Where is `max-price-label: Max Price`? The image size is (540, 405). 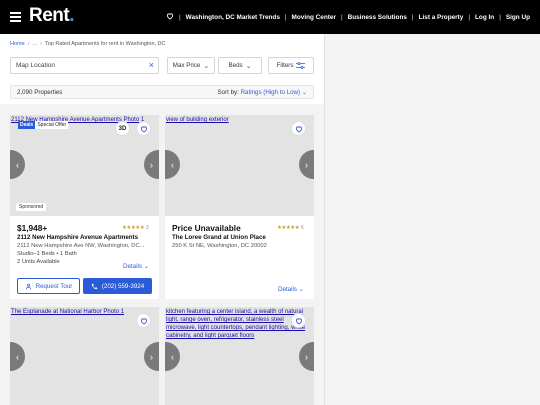
max-price-label: Max Price is located at coordinates (186, 65).